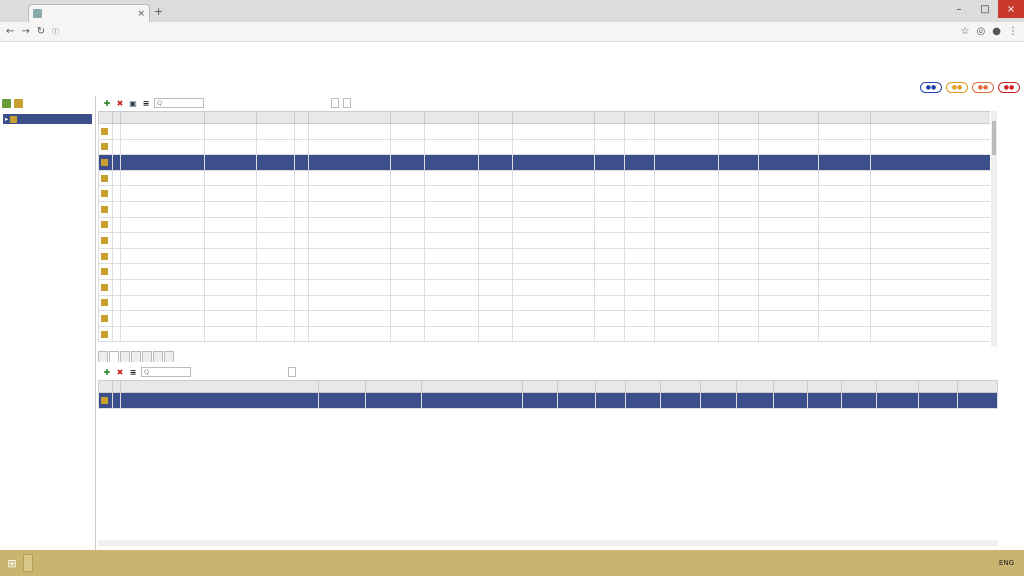 This screenshot has width=1024, height=576. I want to click on star-icon: ☆, so click(965, 31).